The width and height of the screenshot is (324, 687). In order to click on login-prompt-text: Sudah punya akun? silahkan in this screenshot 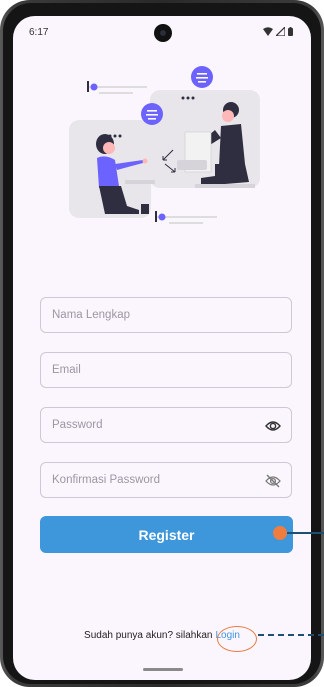, I will do `click(148, 635)`.